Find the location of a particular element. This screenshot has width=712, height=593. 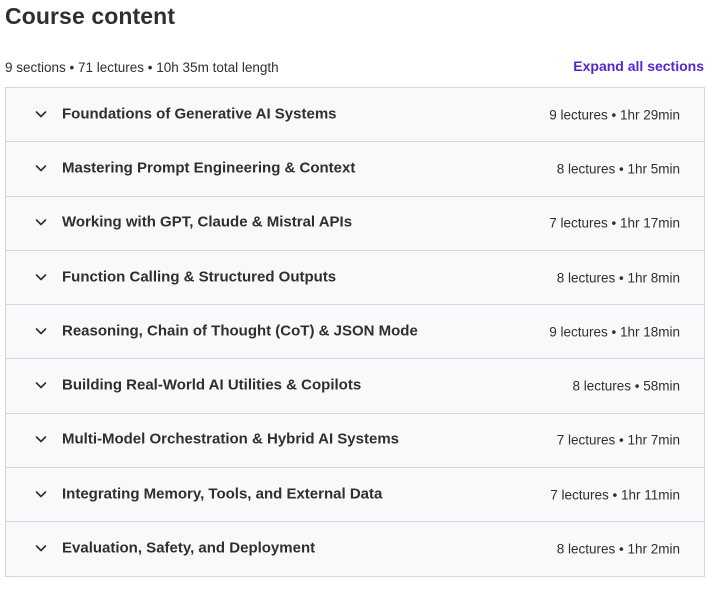

section-title: Working with GPT, Claude & Mistral APIs is located at coordinates (207, 222).